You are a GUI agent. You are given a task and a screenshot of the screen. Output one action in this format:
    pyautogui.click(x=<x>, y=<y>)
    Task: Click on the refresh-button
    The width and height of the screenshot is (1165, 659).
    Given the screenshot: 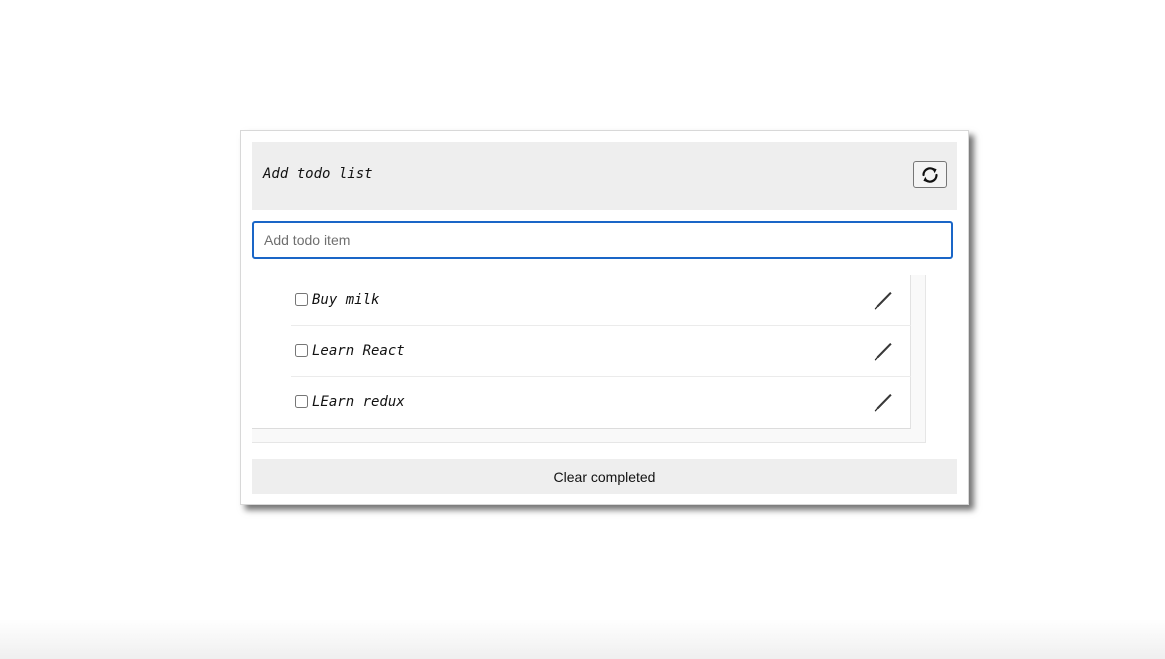 What is the action you would take?
    pyautogui.click(x=930, y=174)
    